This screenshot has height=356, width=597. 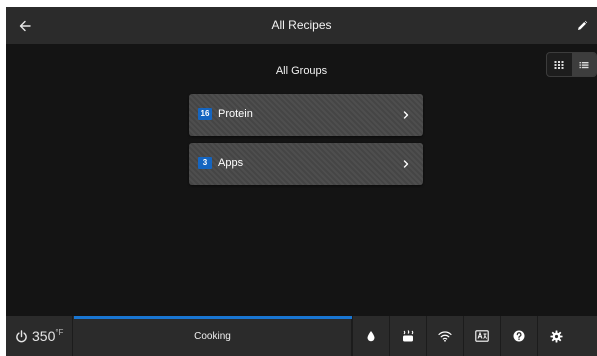 I want to click on edit-button, so click(x=582, y=26).